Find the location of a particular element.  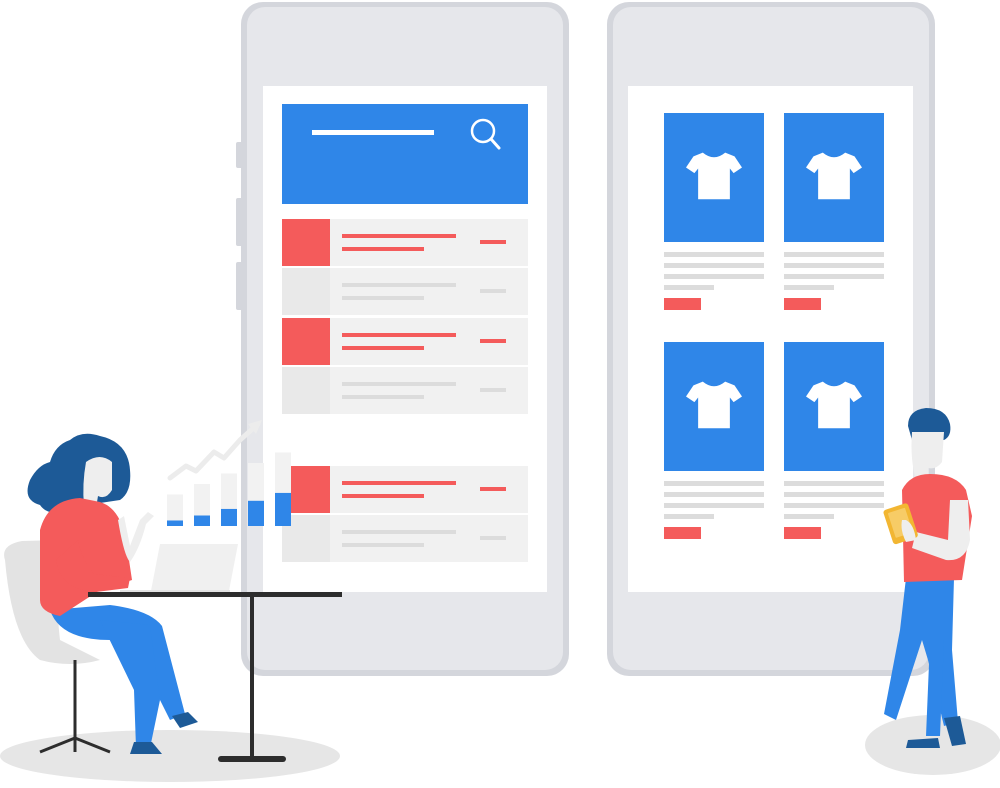

search-bar-line is located at coordinates (373, 132).